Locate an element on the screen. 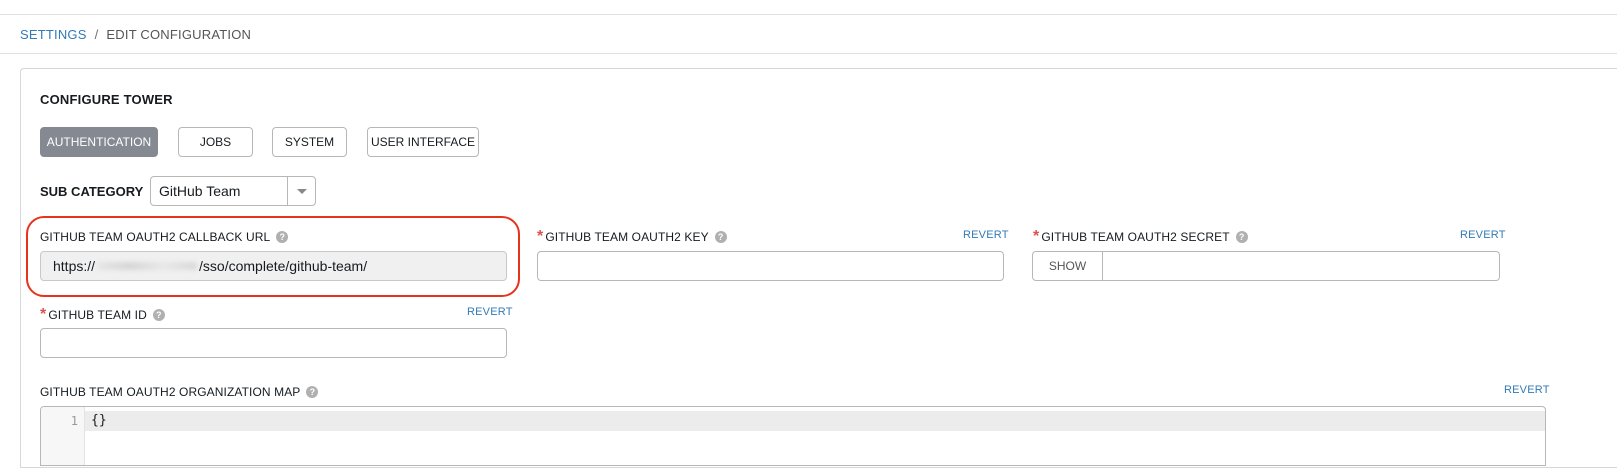  active-line-highlight is located at coordinates (815, 421).